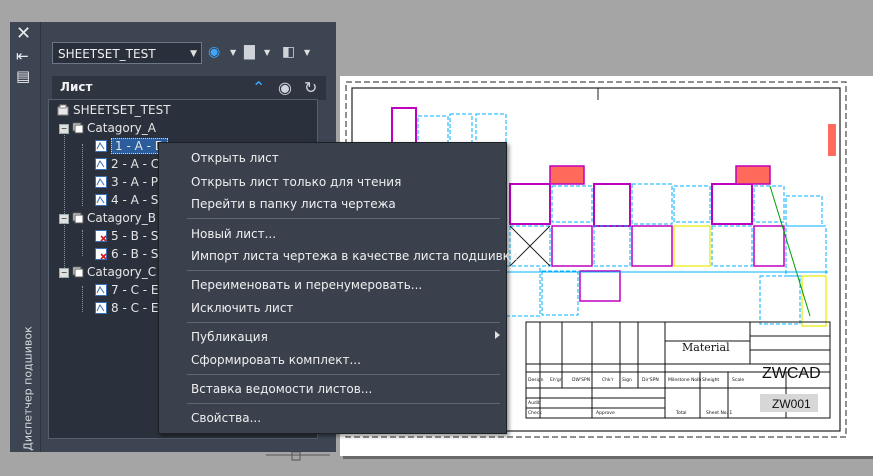  Describe the element at coordinates (122, 110) in the screenshot. I see `tree-root-label: SHEETSET_TEST` at that location.